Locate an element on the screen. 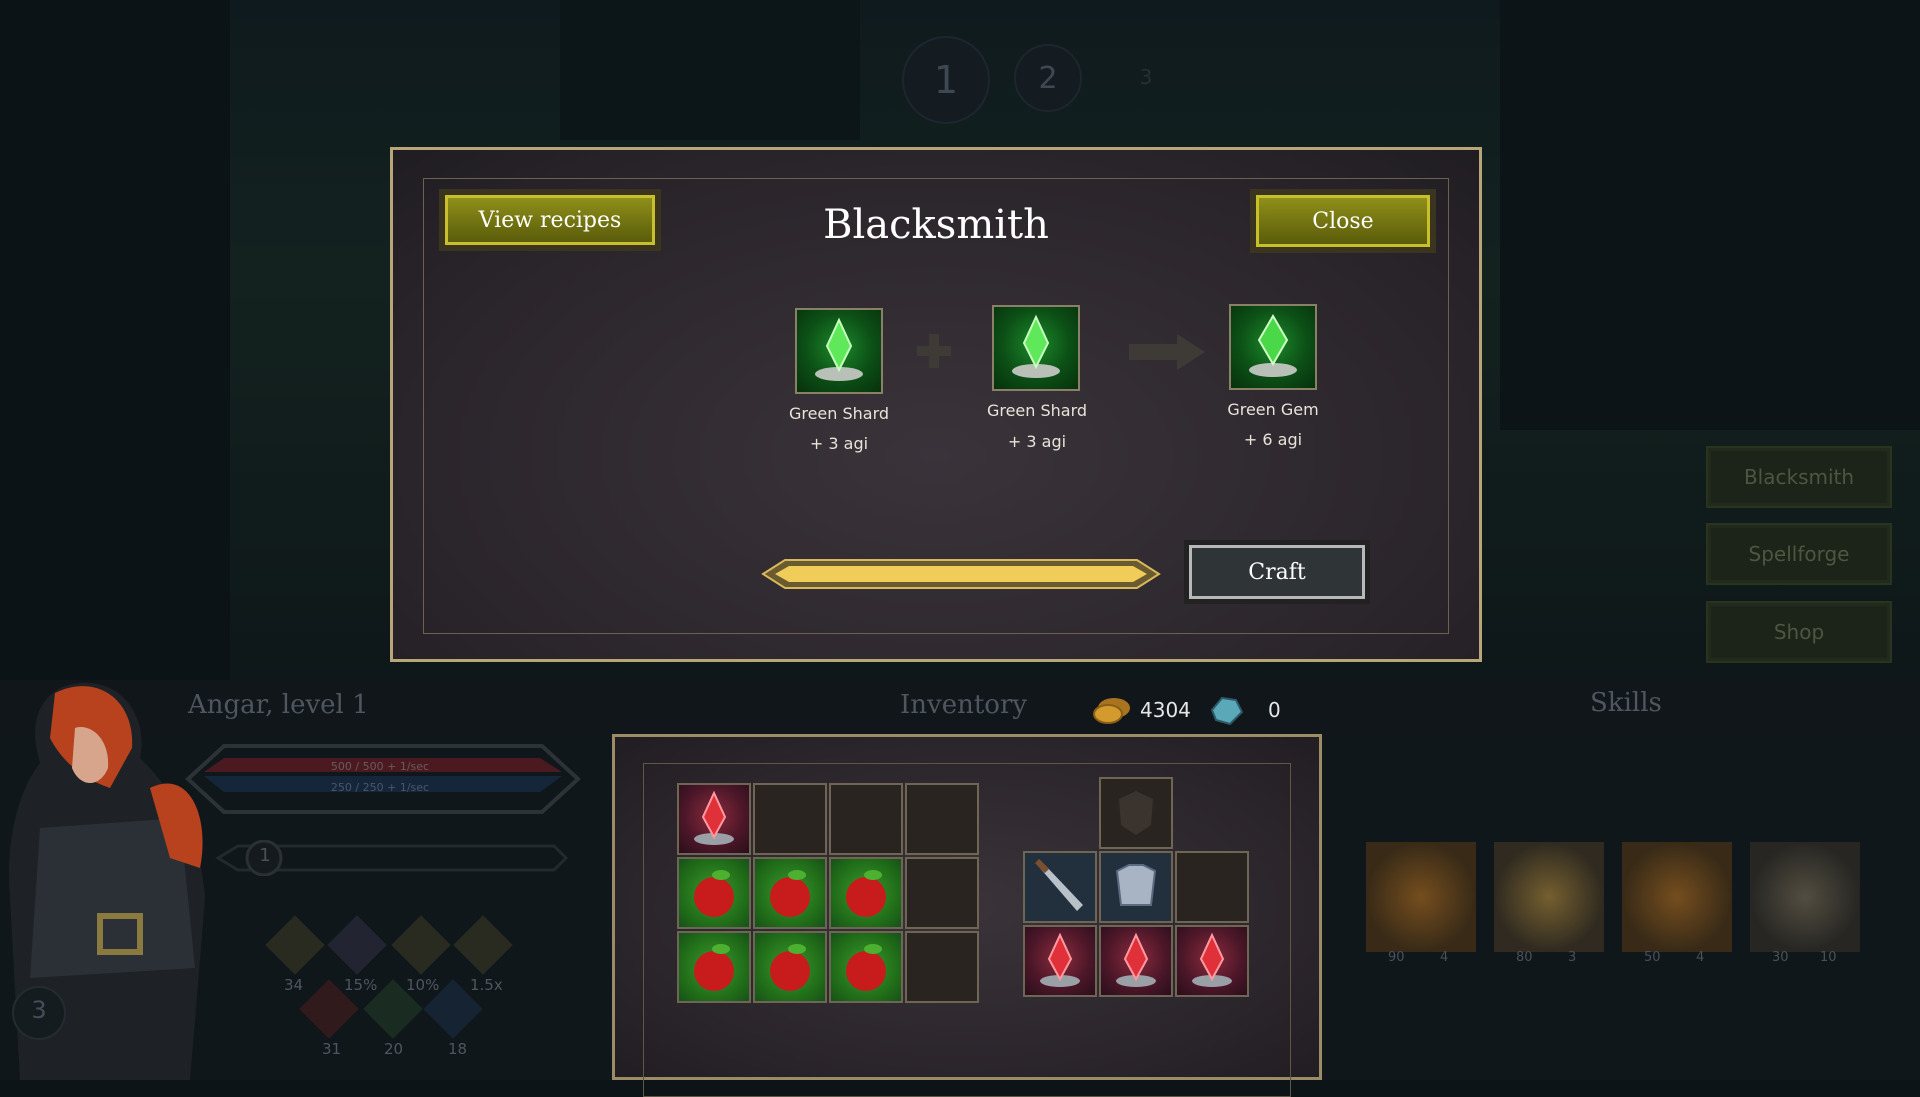 This screenshot has width=1920, height=1097. ingredient-1-name: Green Shard is located at coordinates (839, 413).